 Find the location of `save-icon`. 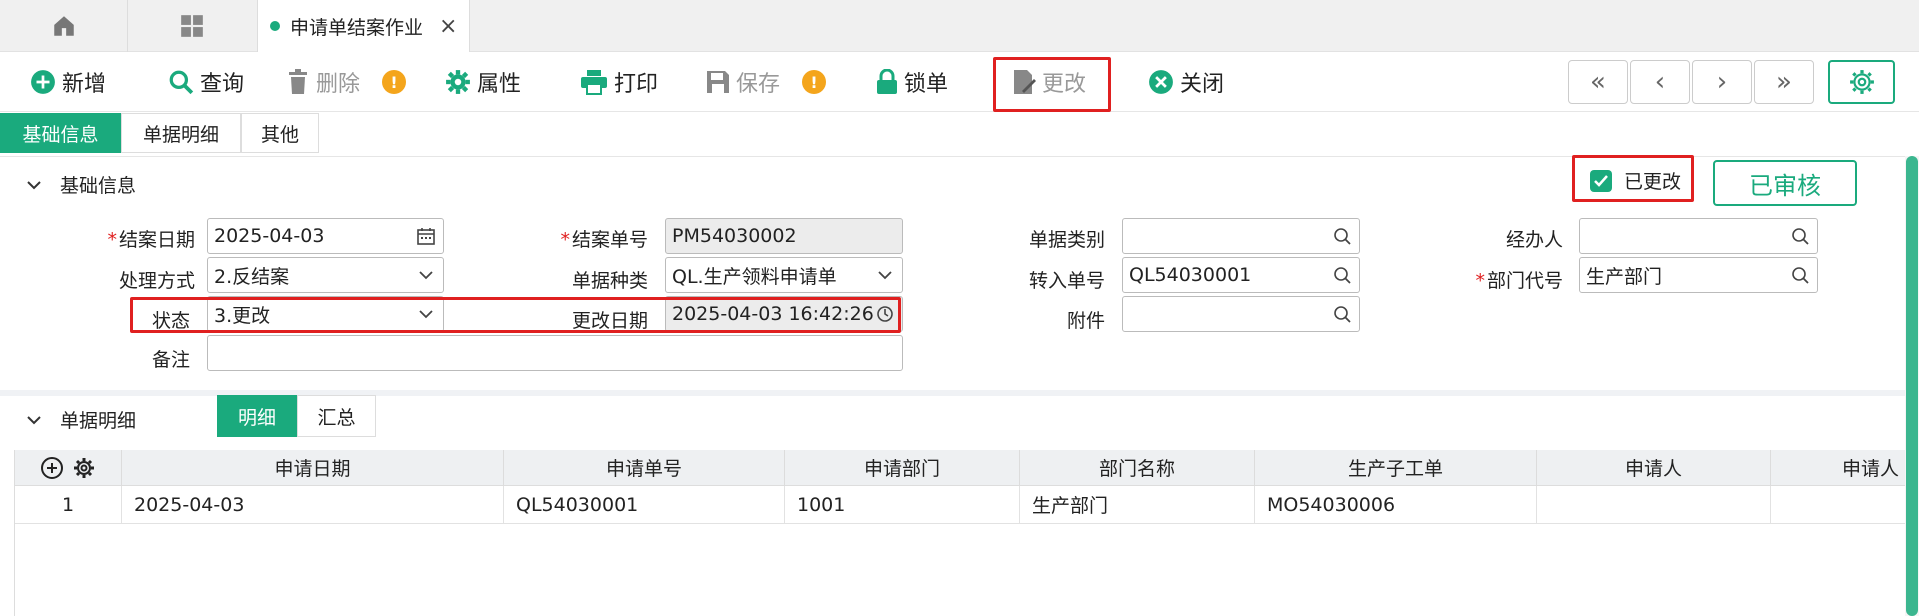

save-icon is located at coordinates (718, 82).